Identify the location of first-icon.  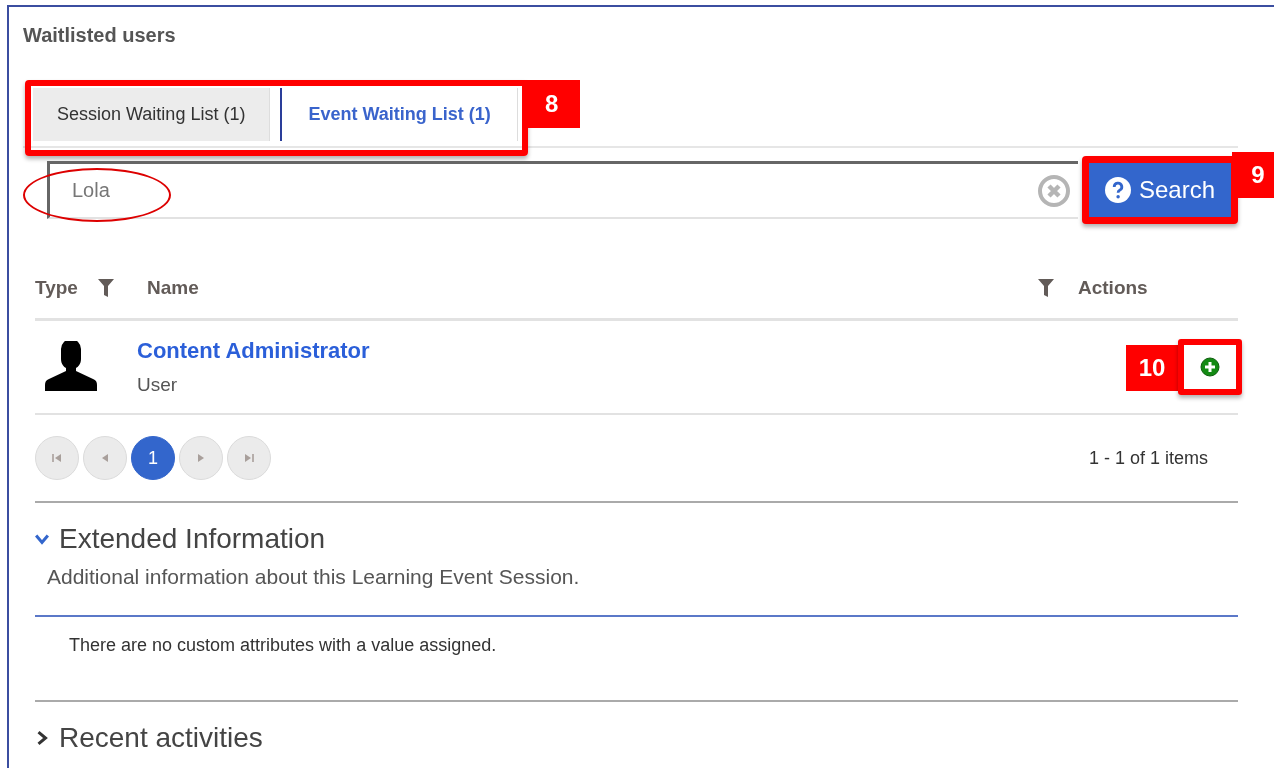
(57, 458).